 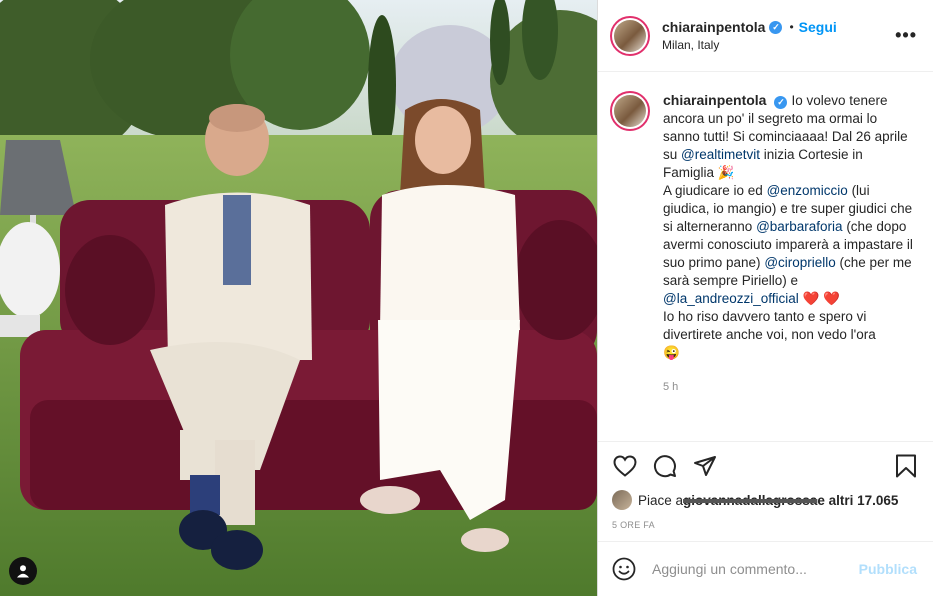 I want to click on publish-button: Pubblica, so click(x=888, y=569).